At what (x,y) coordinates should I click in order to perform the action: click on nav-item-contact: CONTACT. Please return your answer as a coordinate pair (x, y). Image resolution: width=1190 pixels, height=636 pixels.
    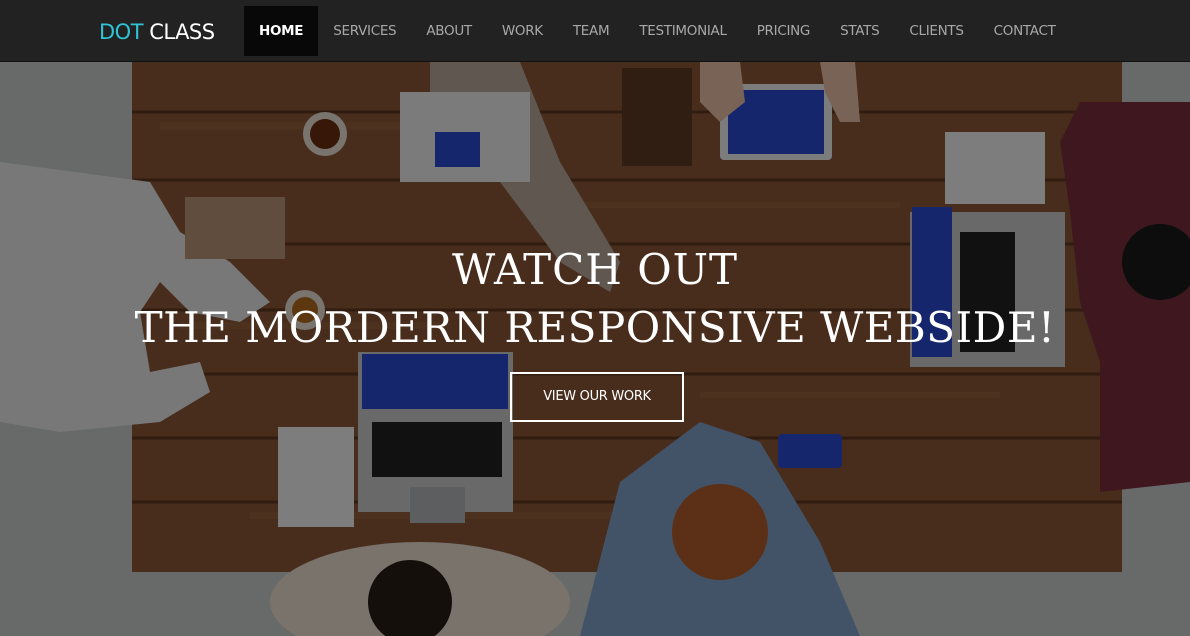
    Looking at the image, I should click on (1025, 31).